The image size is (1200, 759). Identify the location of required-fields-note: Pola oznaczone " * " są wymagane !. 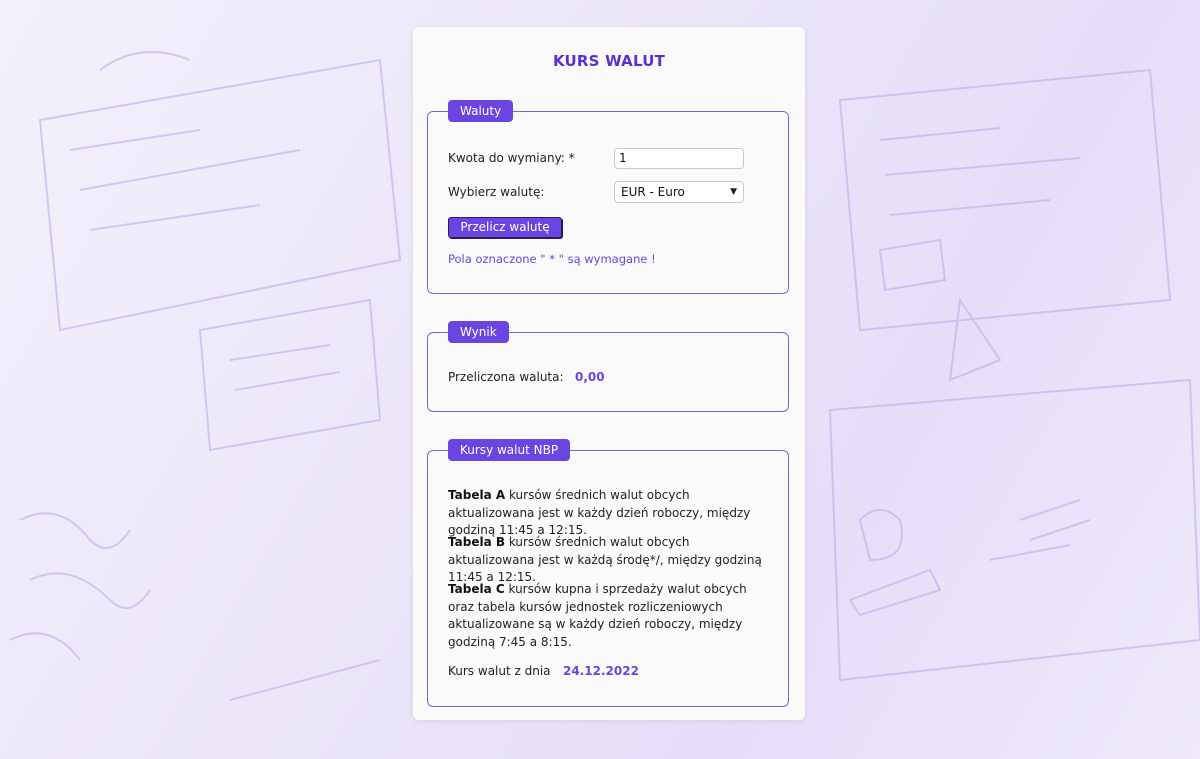
(552, 259).